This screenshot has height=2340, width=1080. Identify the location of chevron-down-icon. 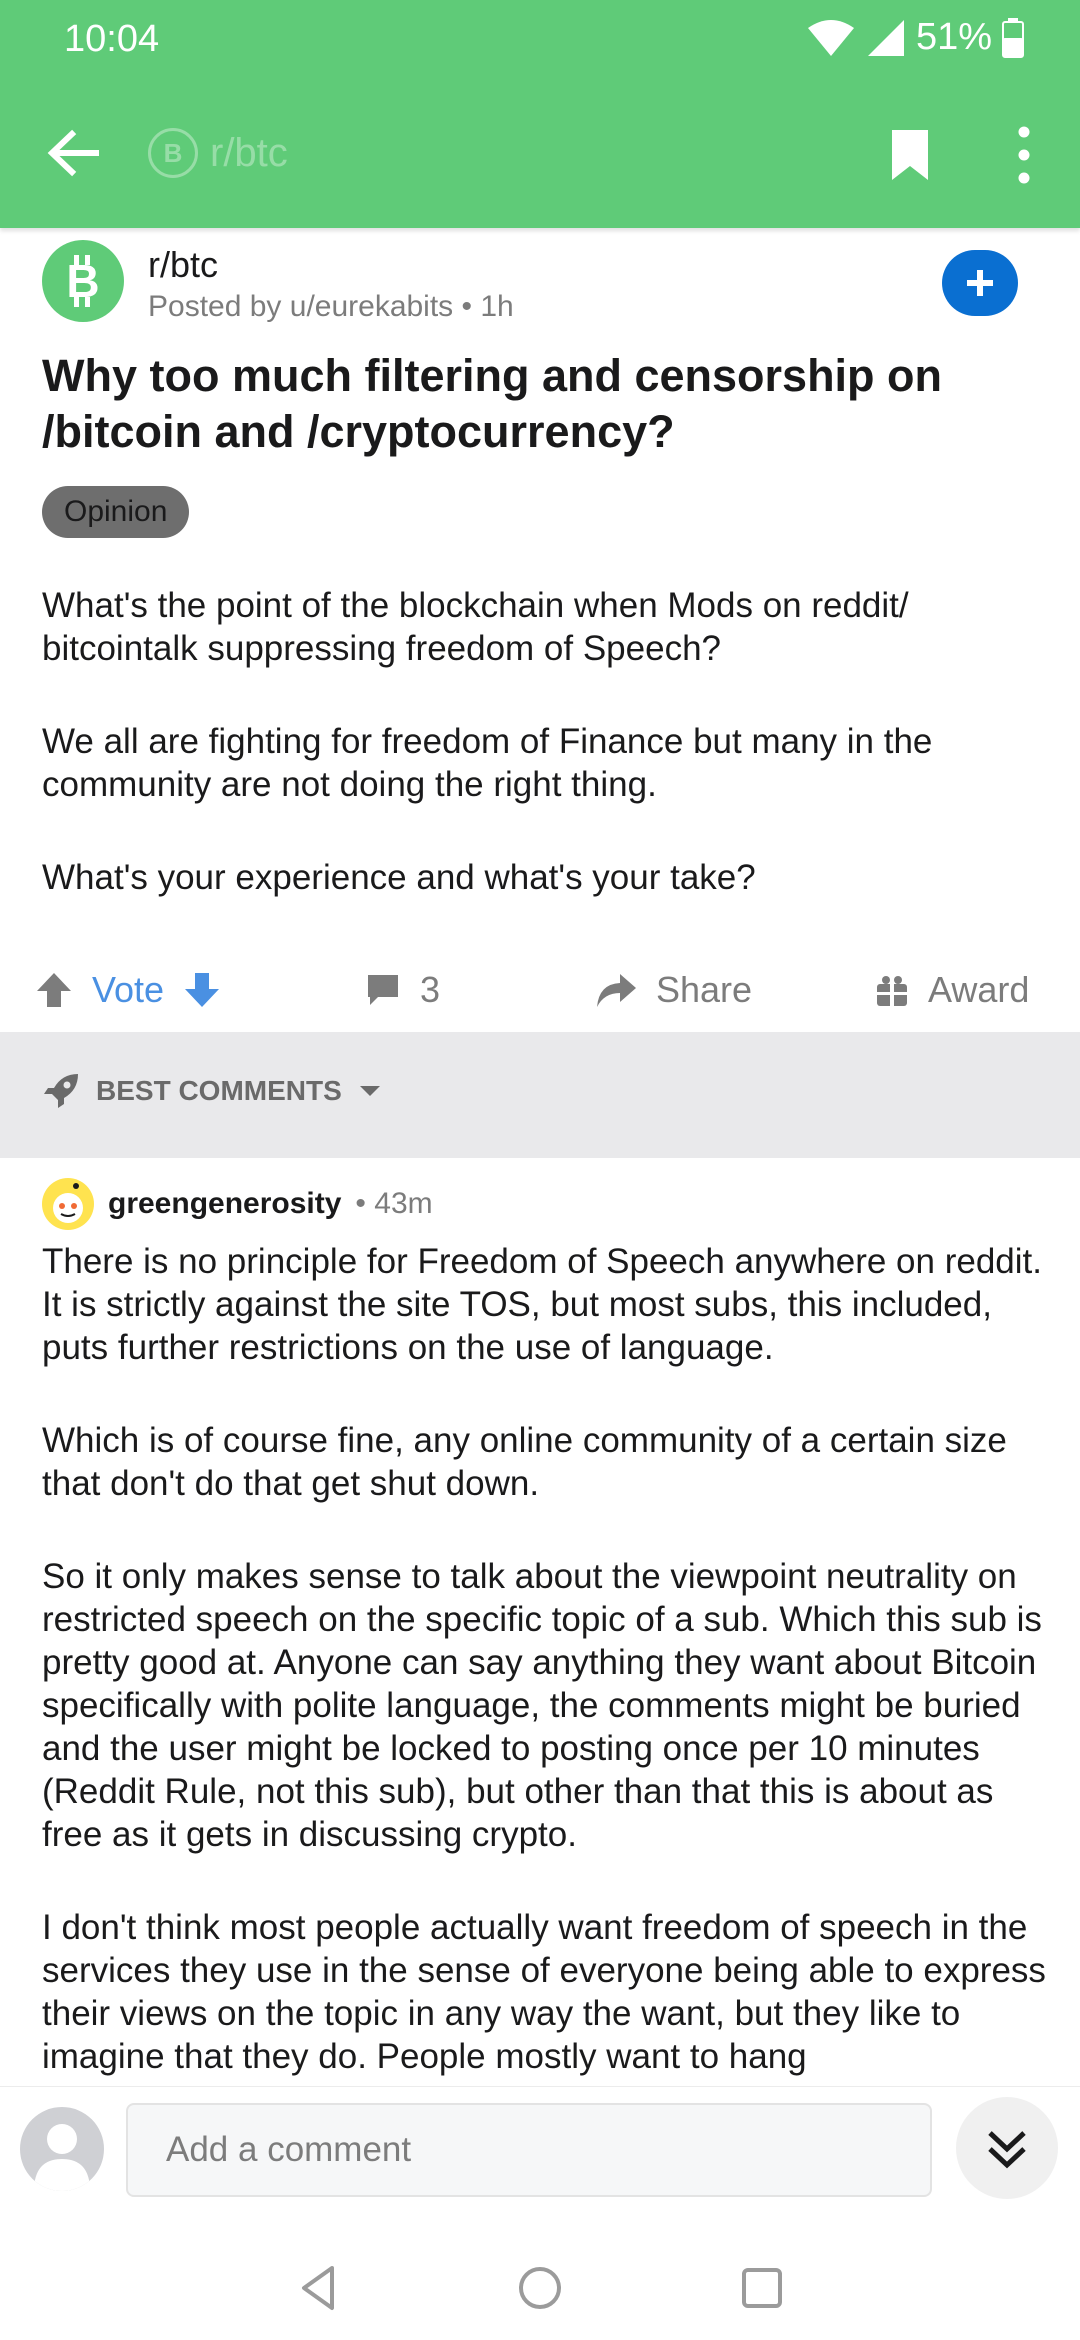
(369, 1091).